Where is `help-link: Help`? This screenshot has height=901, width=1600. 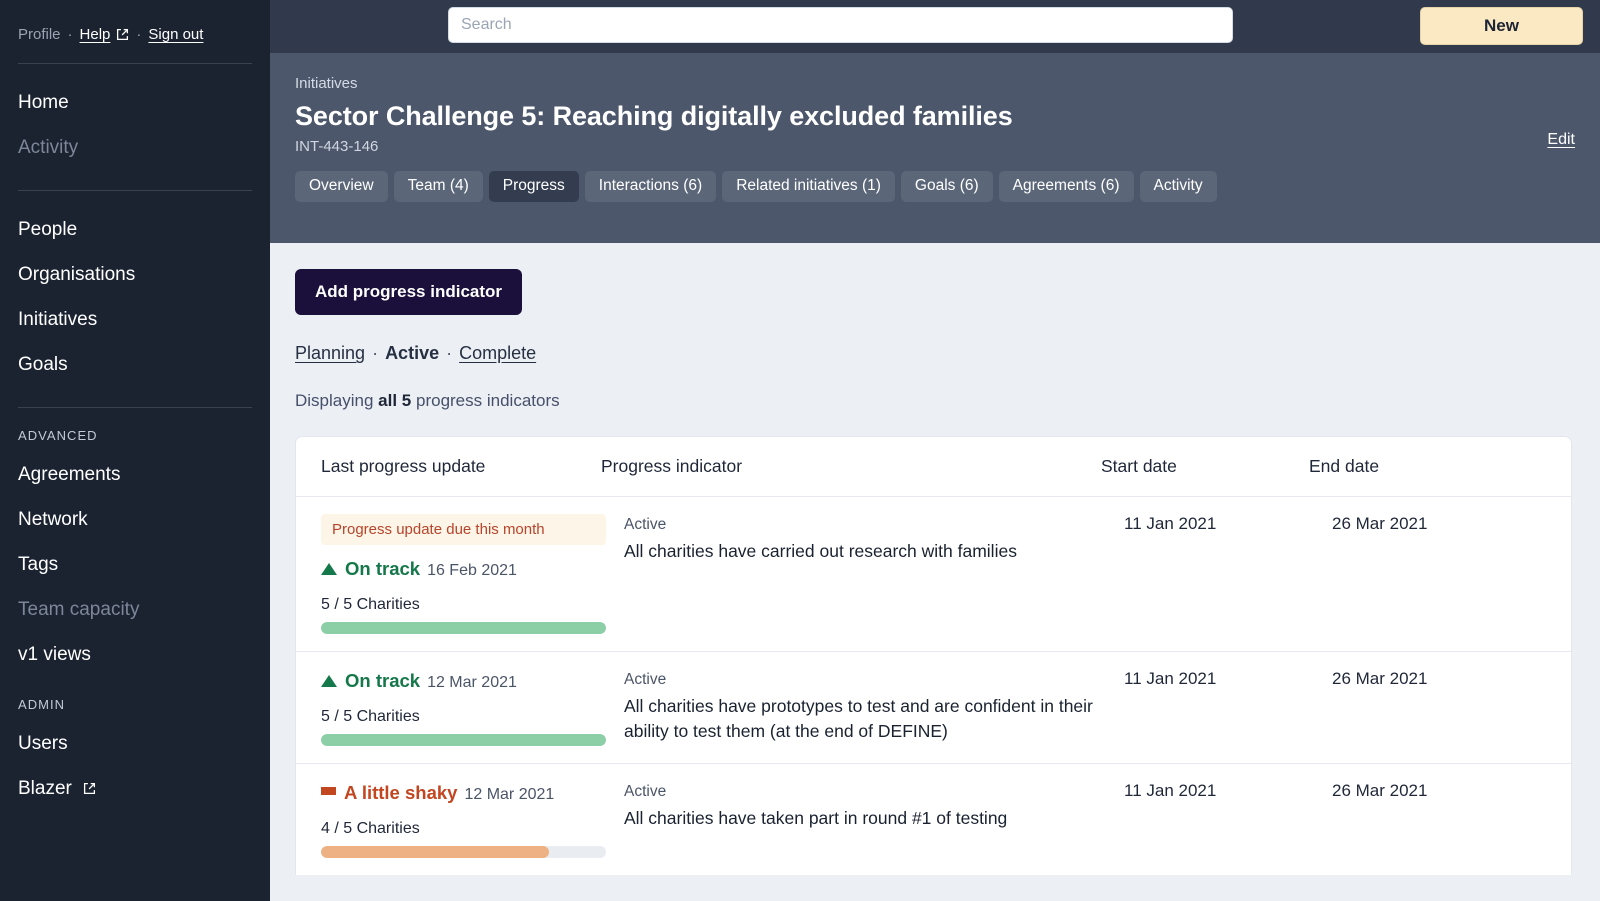 help-link: Help is located at coordinates (95, 34).